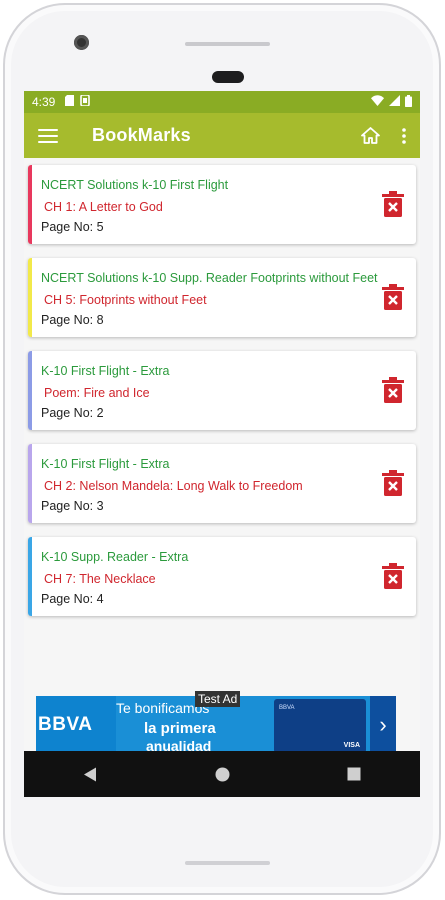 Image resolution: width=445 pixels, height=900 pixels. Describe the element at coordinates (394, 102) in the screenshot. I see `signal-icon` at that location.